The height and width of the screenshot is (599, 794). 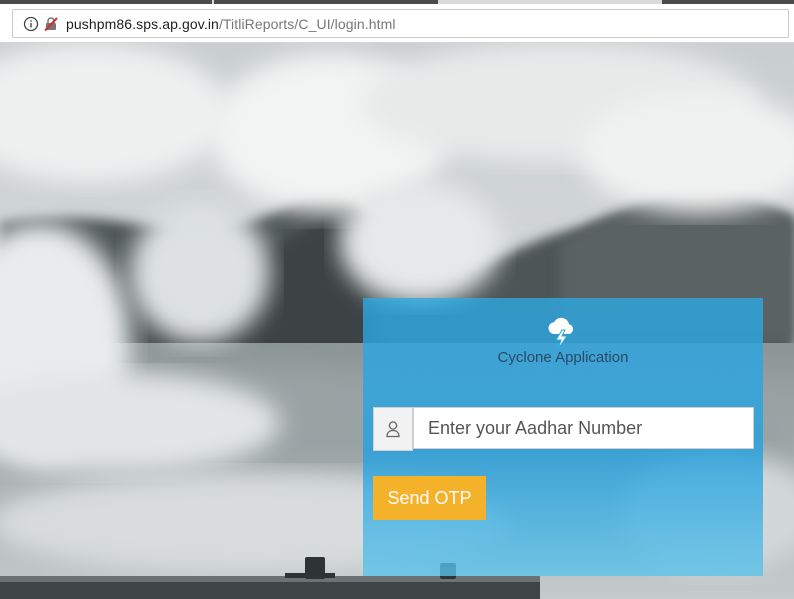 What do you see at coordinates (31, 24) in the screenshot?
I see `info-icon` at bounding box center [31, 24].